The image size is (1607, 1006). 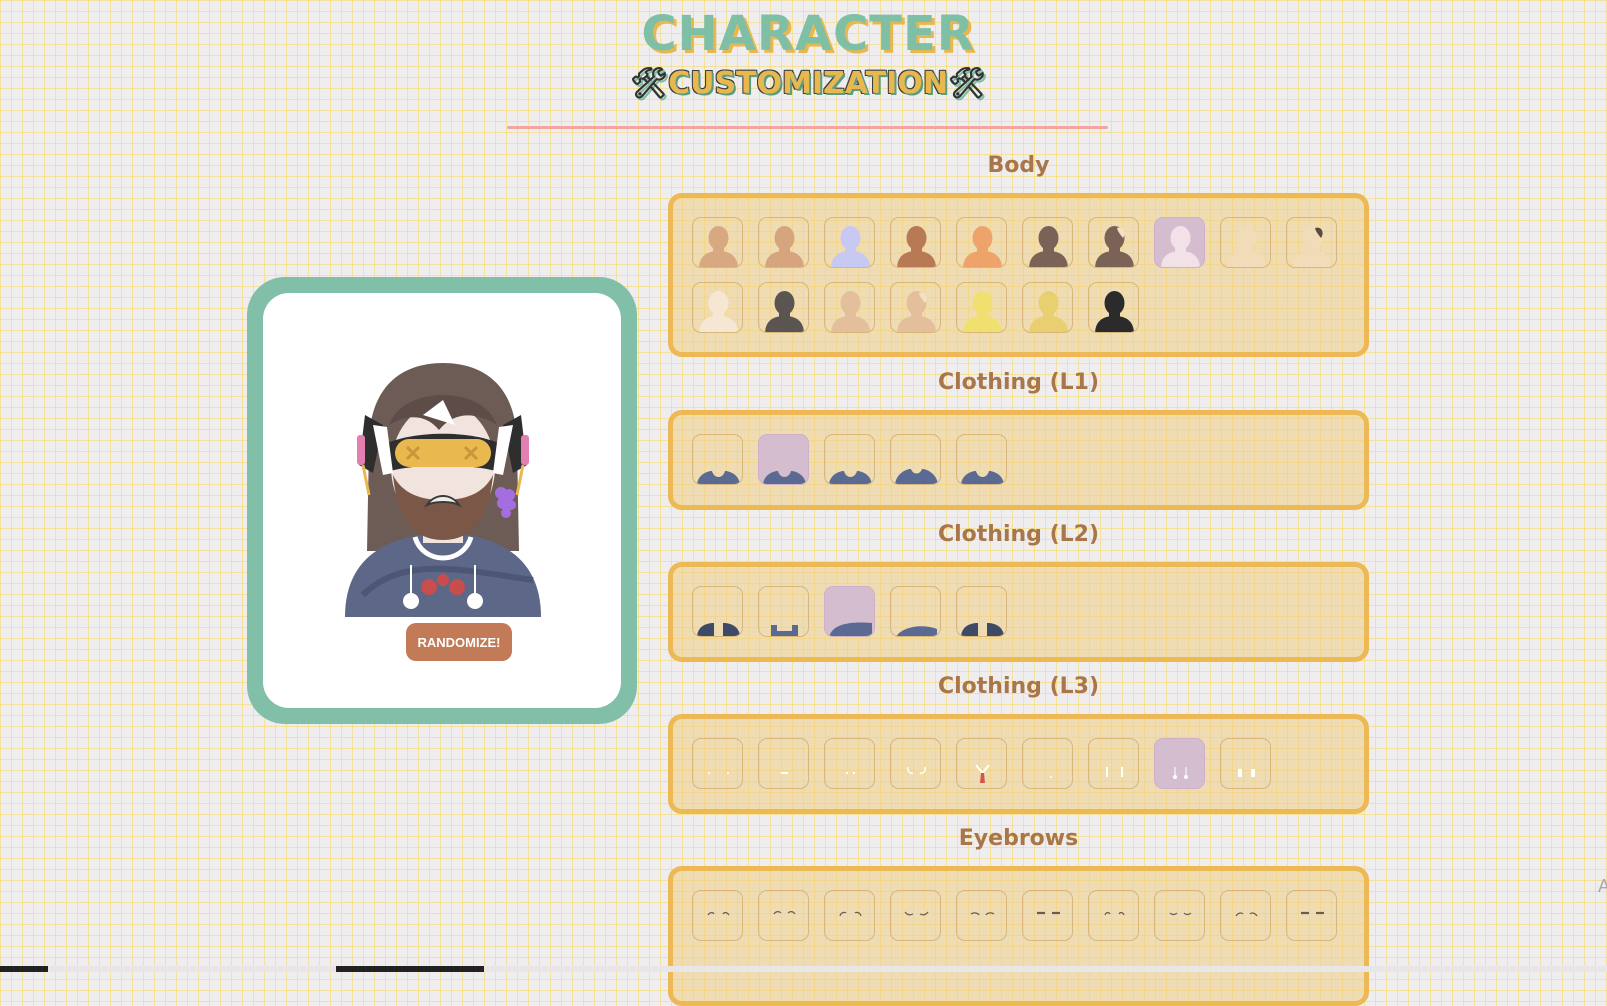 I want to click on section-title: Clothing (L1), so click(x=1018, y=382).